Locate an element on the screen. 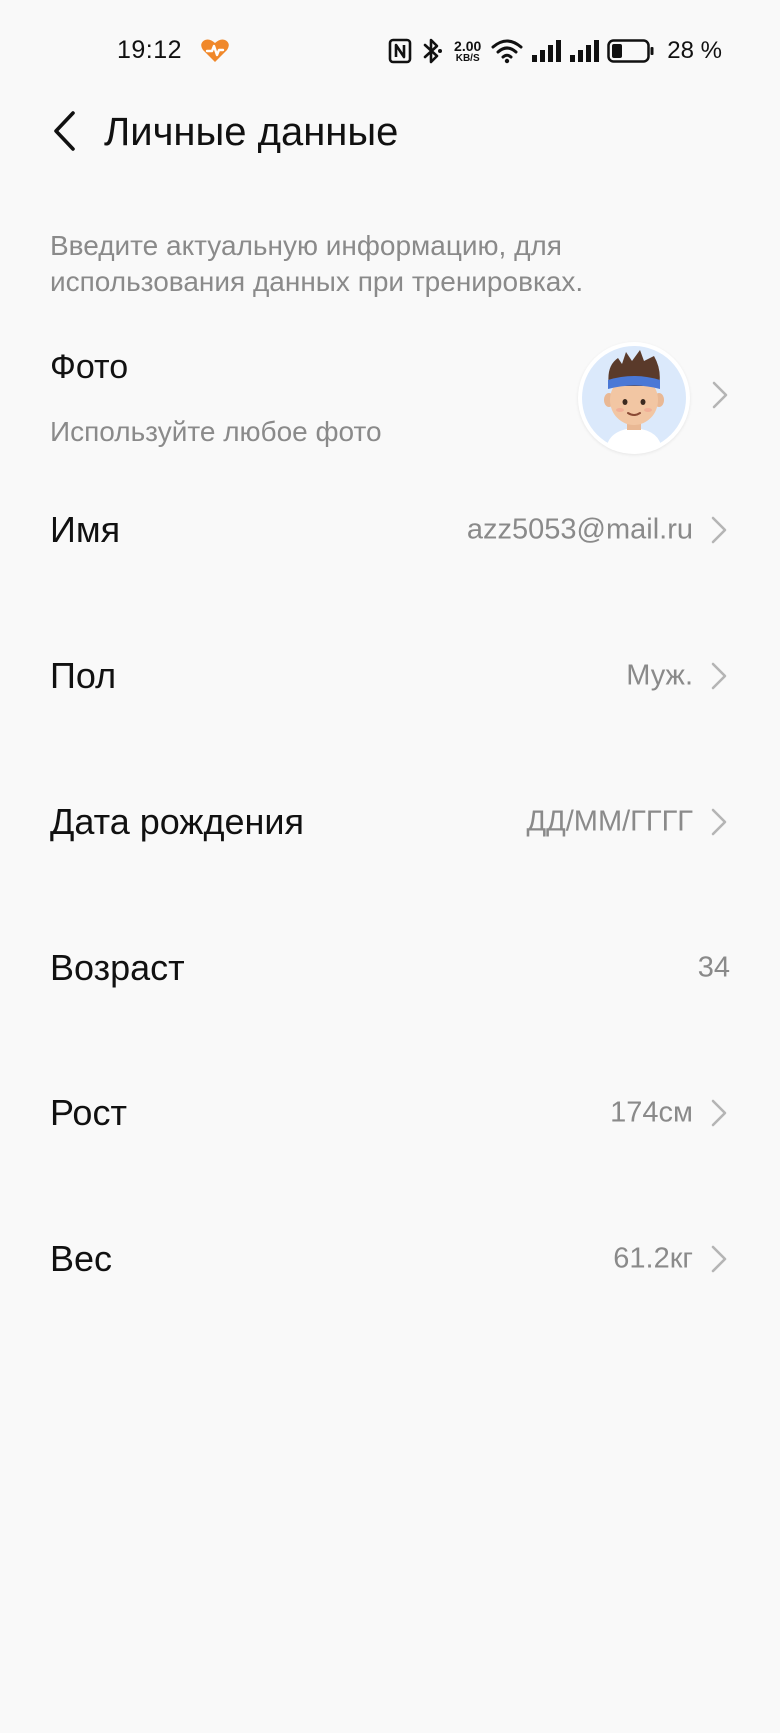 This screenshot has height=1733, width=780. photo-subtitle: Используйте любое фото is located at coordinates (216, 431).